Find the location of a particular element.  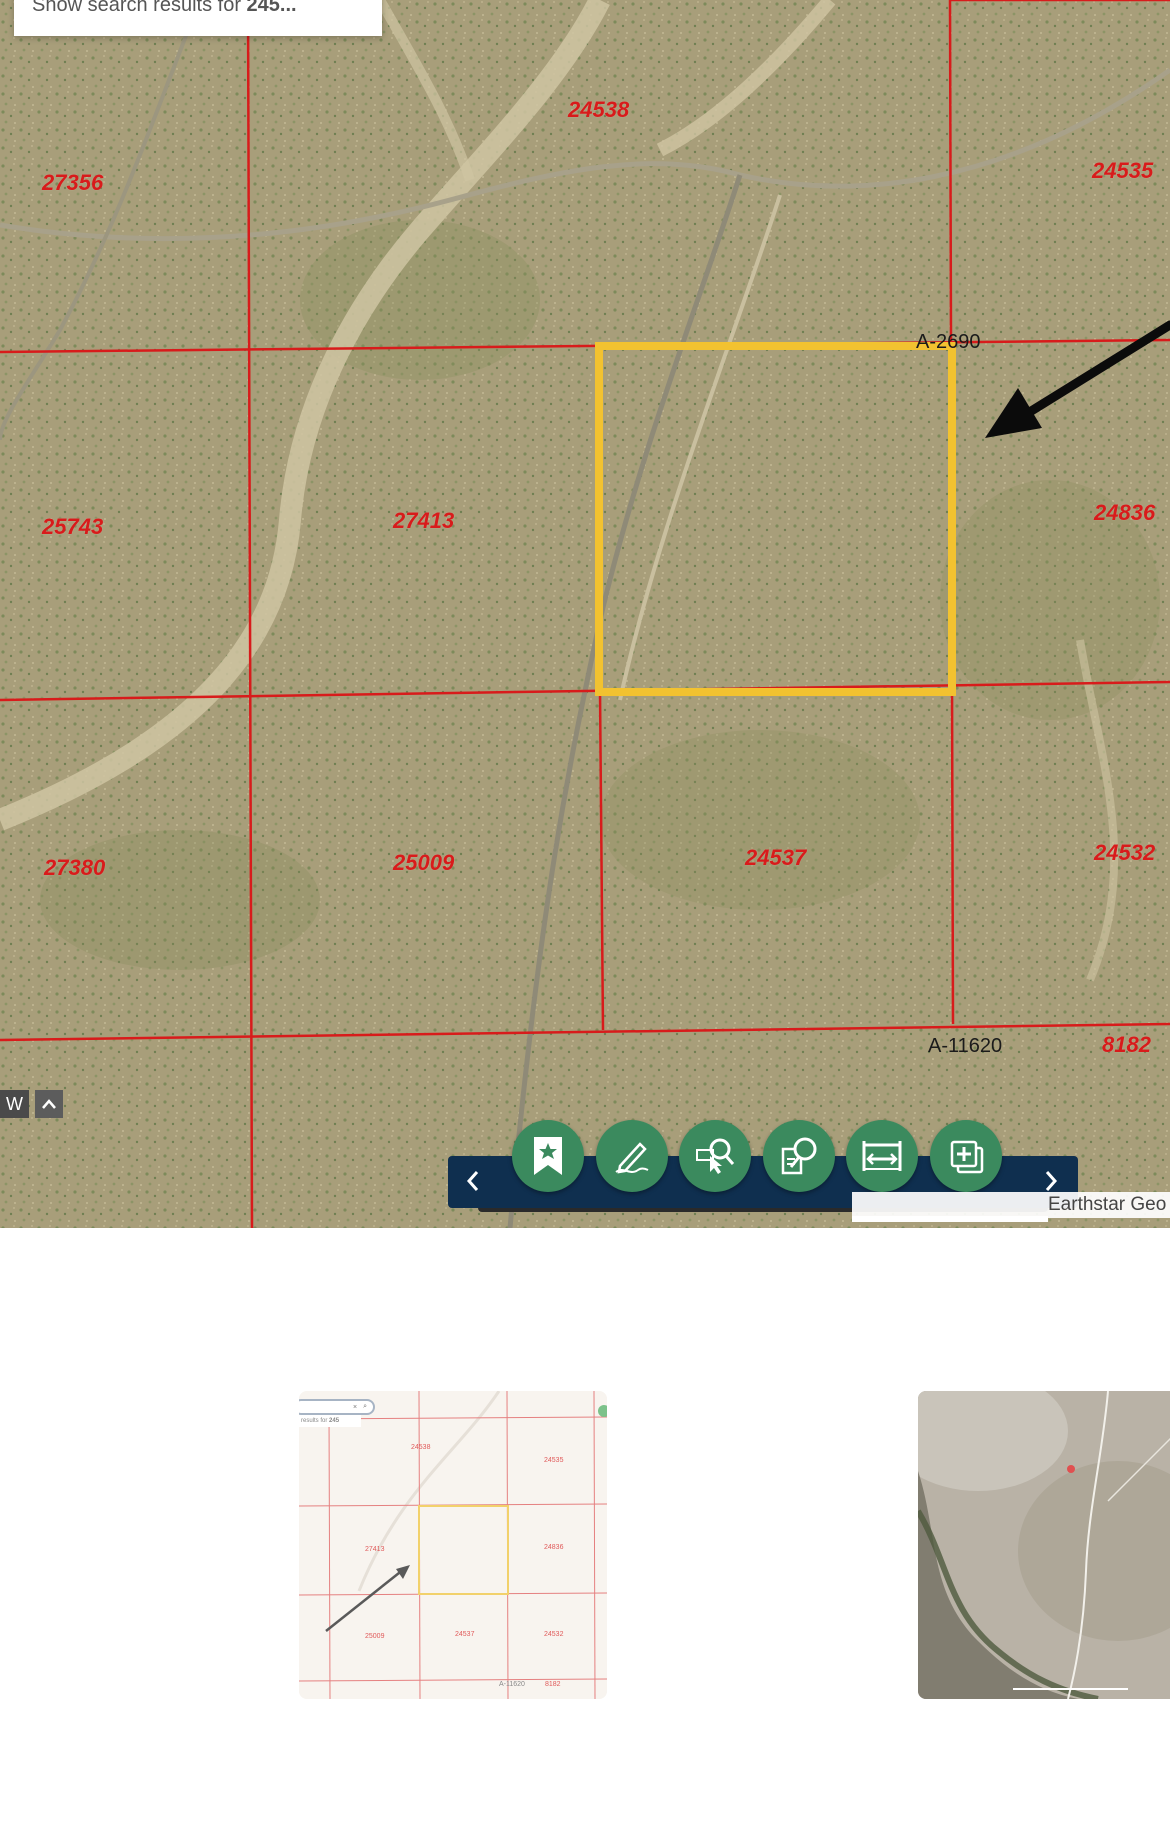

draw-icon is located at coordinates (632, 1156).